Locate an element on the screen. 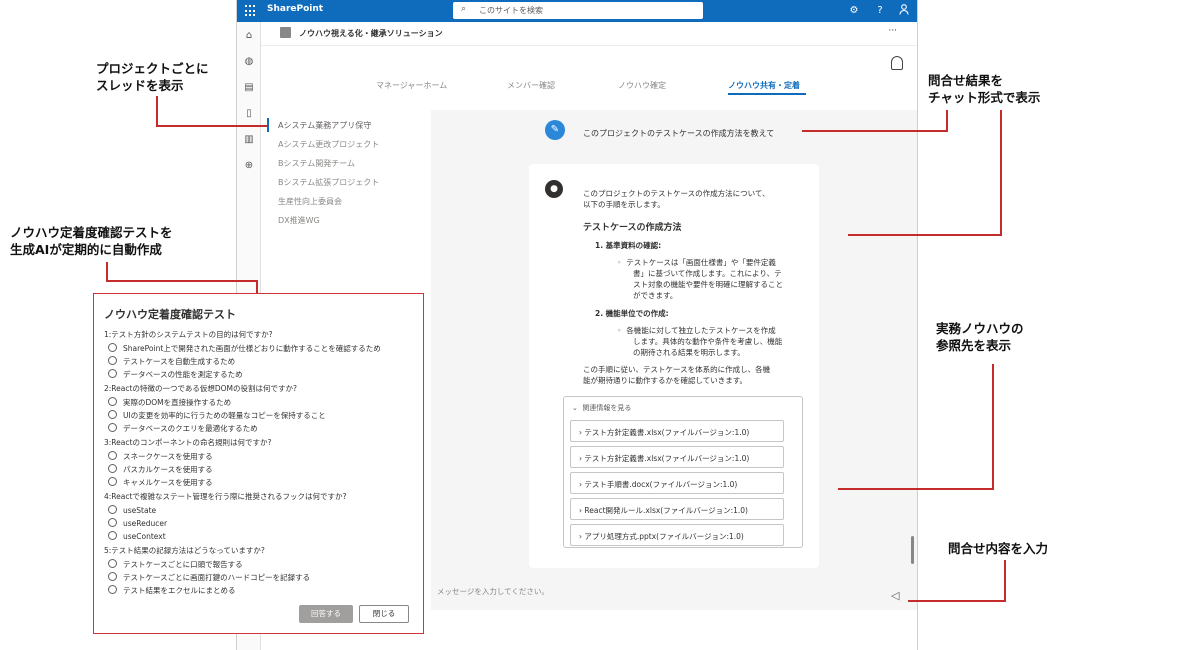  quiz-option-label: useContext is located at coordinates (144, 536).